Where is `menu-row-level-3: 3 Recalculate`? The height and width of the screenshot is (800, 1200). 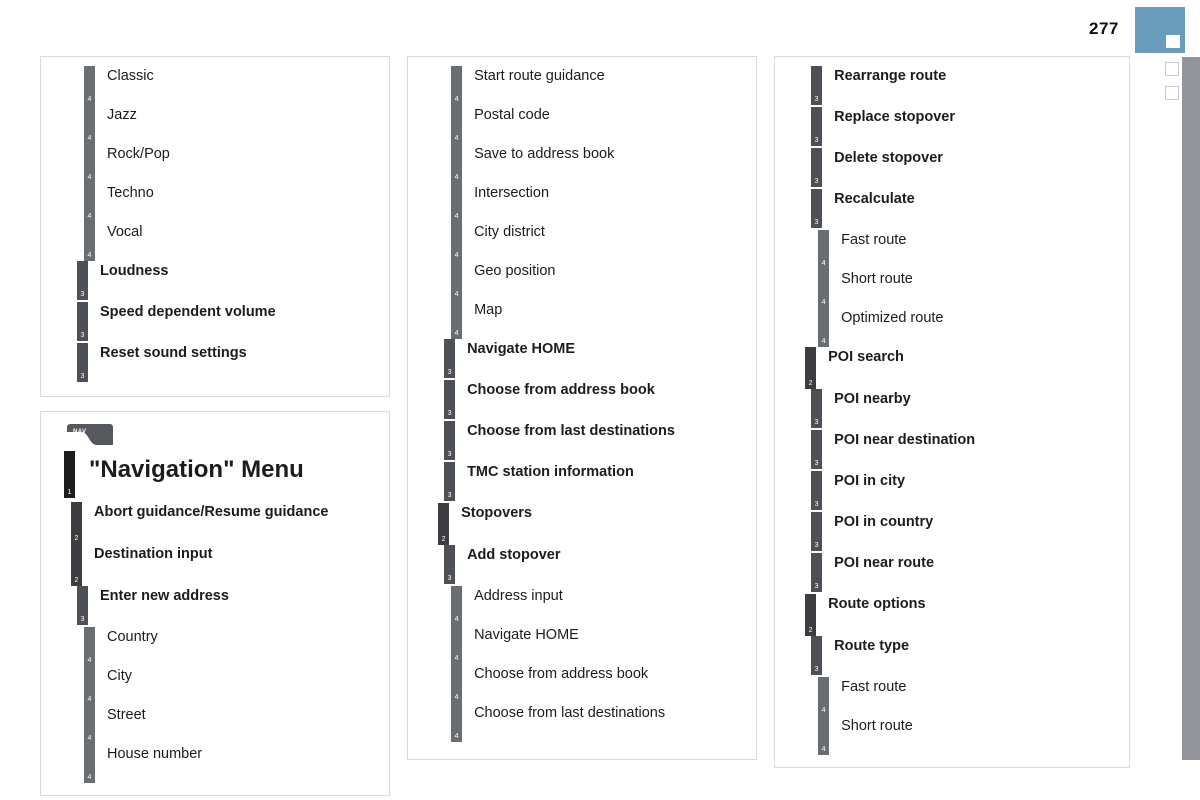
menu-row-level-3: 3 Recalculate is located at coordinates (952, 209).